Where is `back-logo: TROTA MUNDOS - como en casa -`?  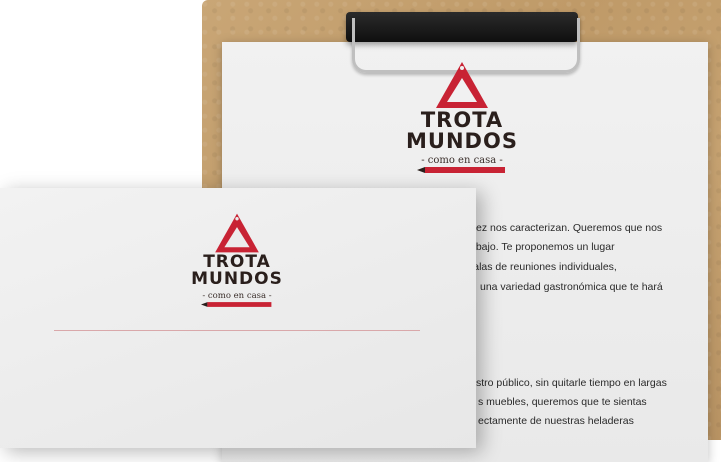
back-logo: TROTA MUNDOS - como en casa - is located at coordinates (462, 117).